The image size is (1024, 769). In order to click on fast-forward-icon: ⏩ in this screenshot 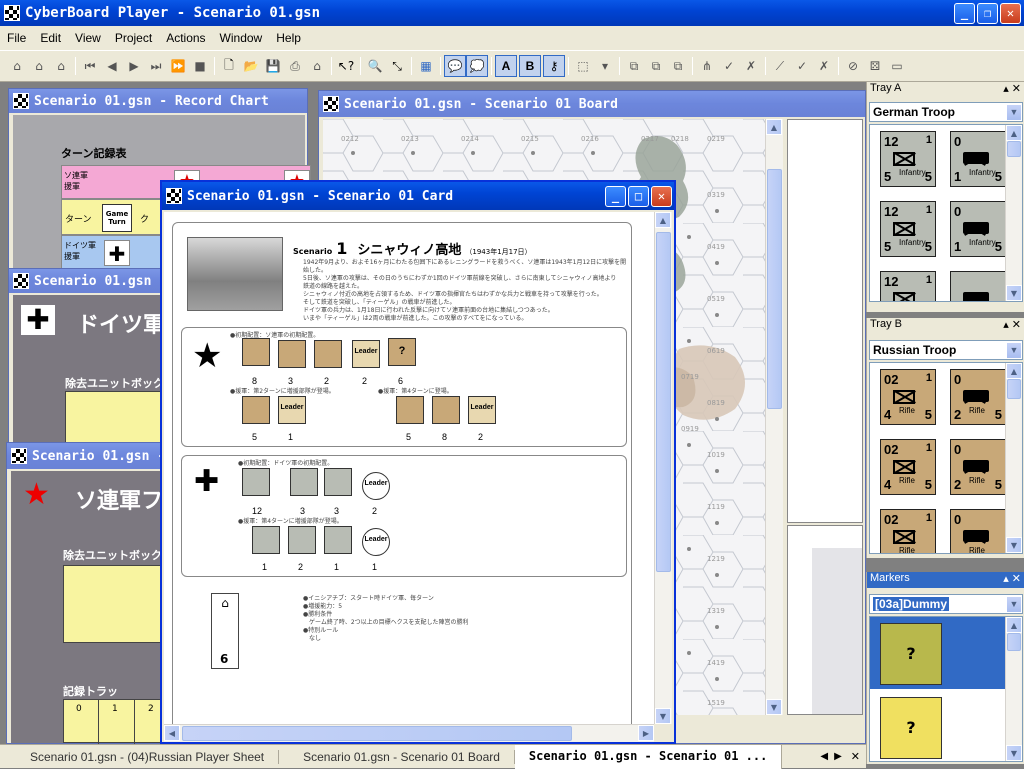, I will do `click(178, 66)`.